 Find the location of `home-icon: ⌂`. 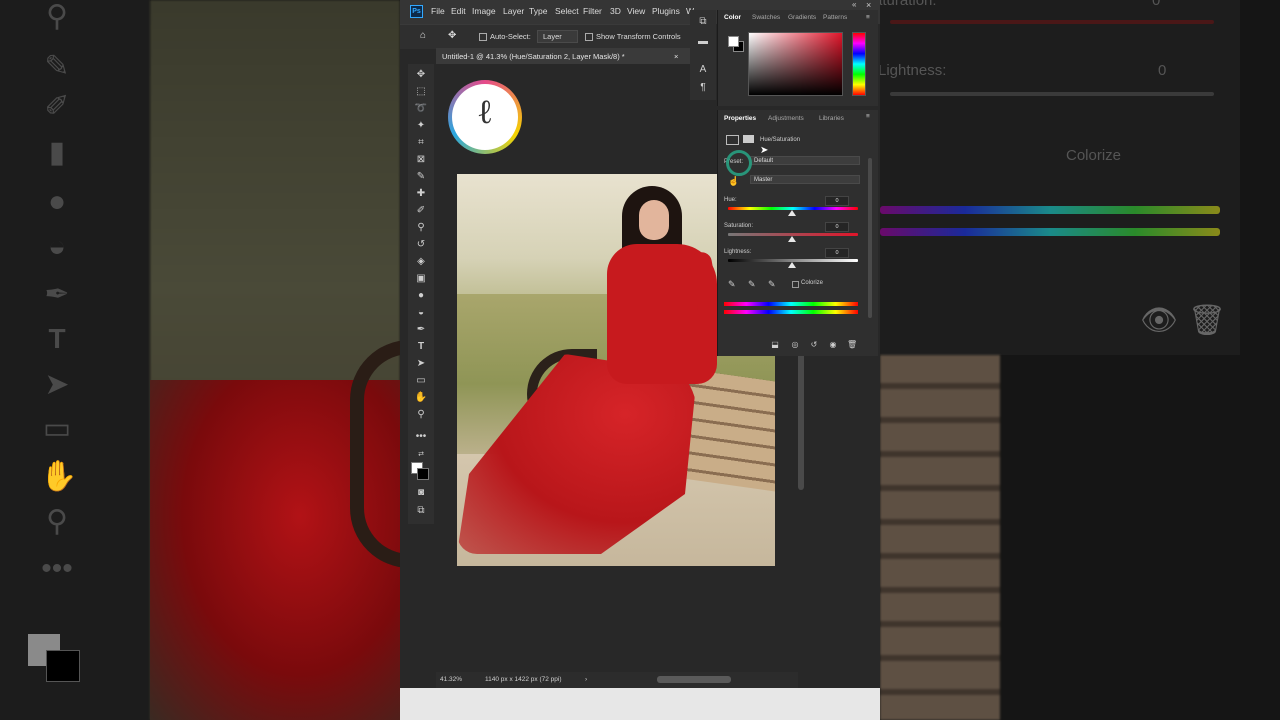

home-icon: ⌂ is located at coordinates (423, 35).